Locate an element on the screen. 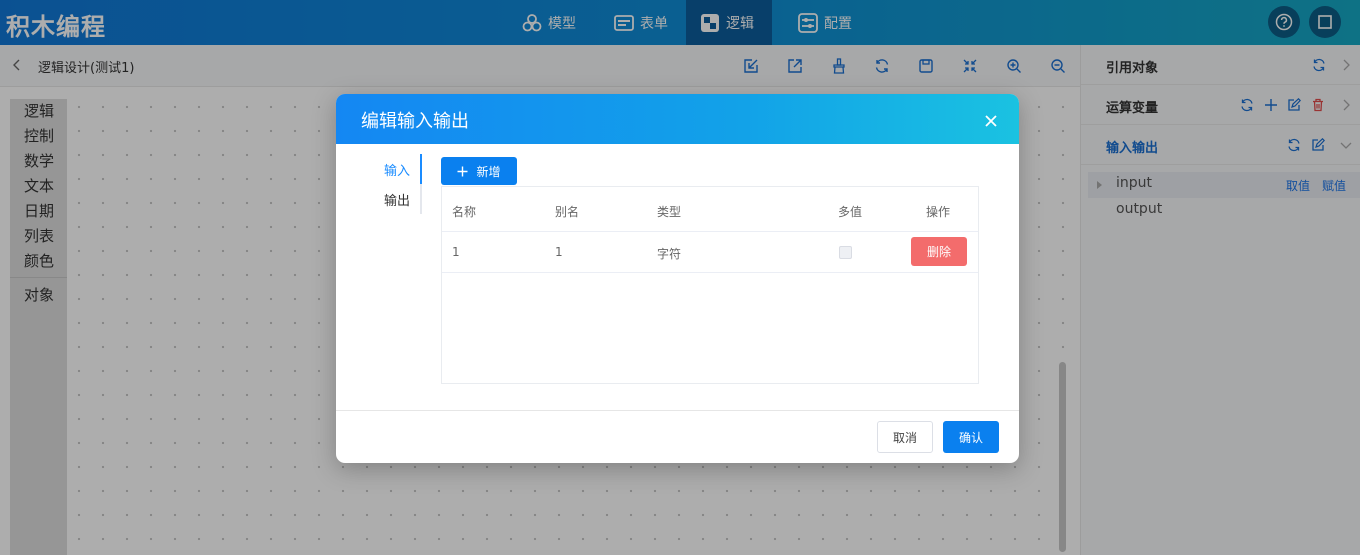  delete-button: 删除 is located at coordinates (939, 251).